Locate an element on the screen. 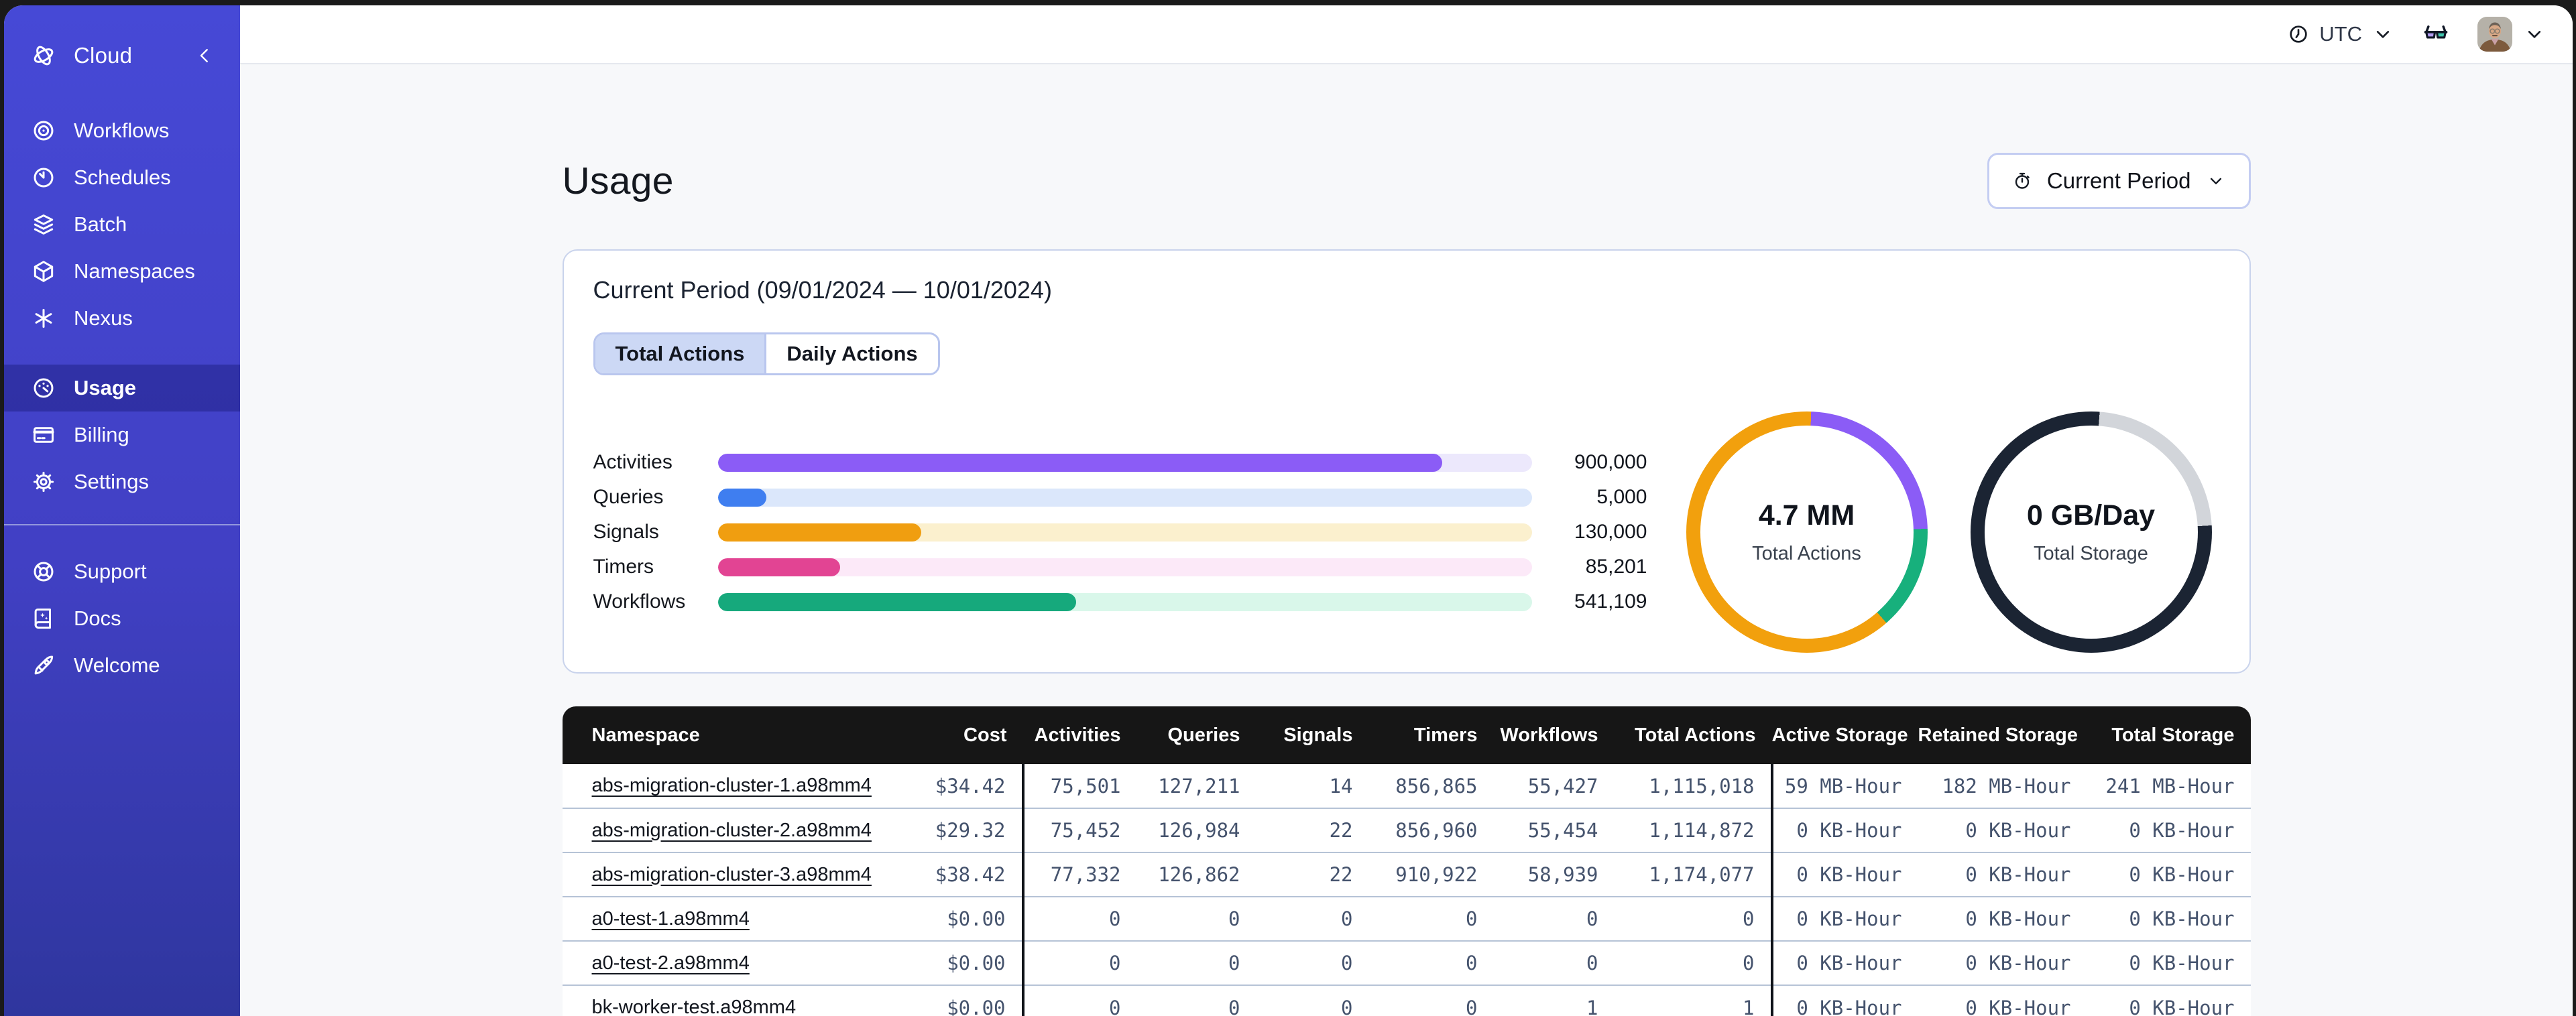 The image size is (2576, 1016). page-title: Usage is located at coordinates (618, 181).